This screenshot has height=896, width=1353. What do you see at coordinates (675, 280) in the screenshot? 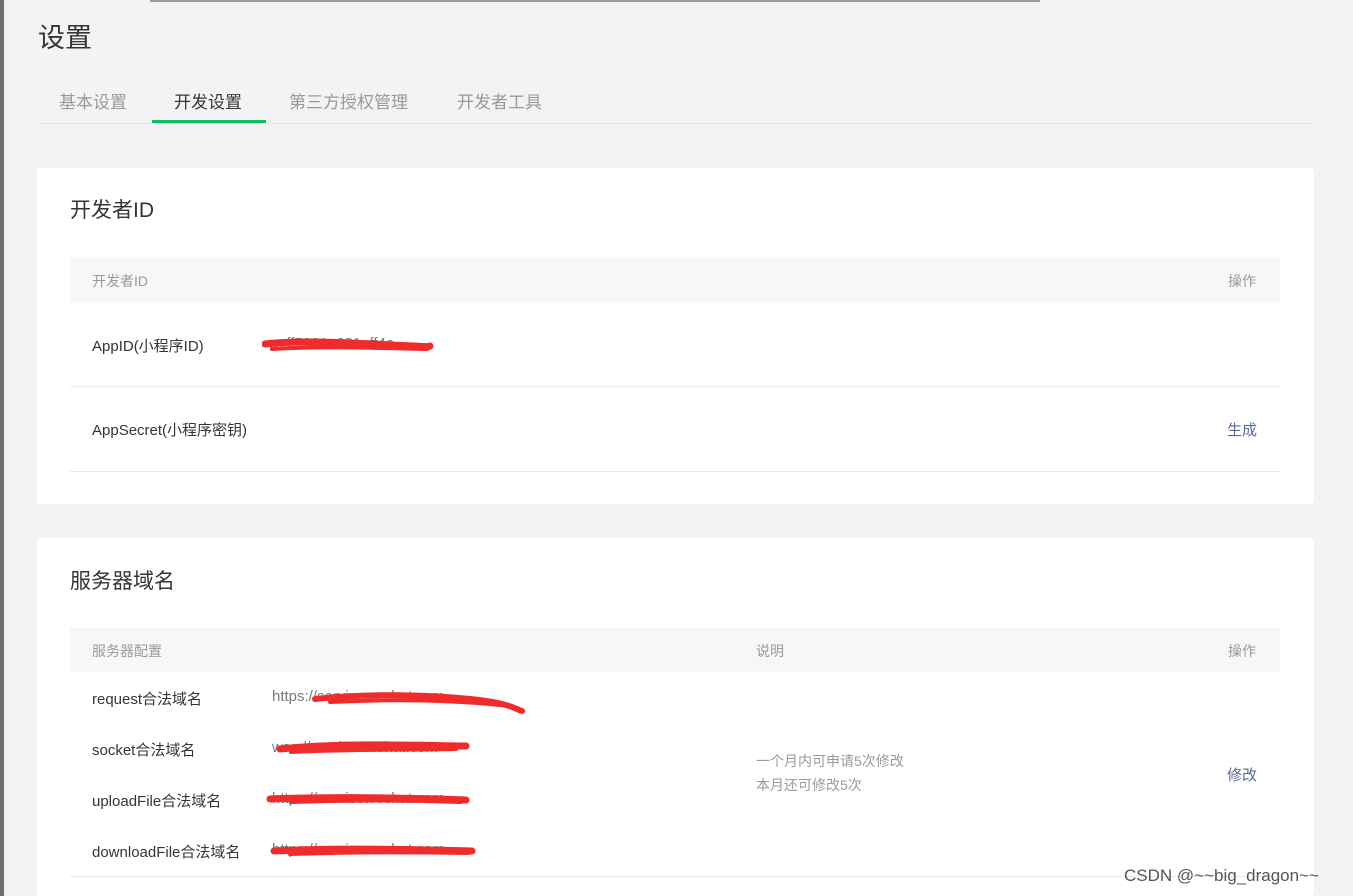
I see `developer-id-table-header: 开发者ID 操作` at bounding box center [675, 280].